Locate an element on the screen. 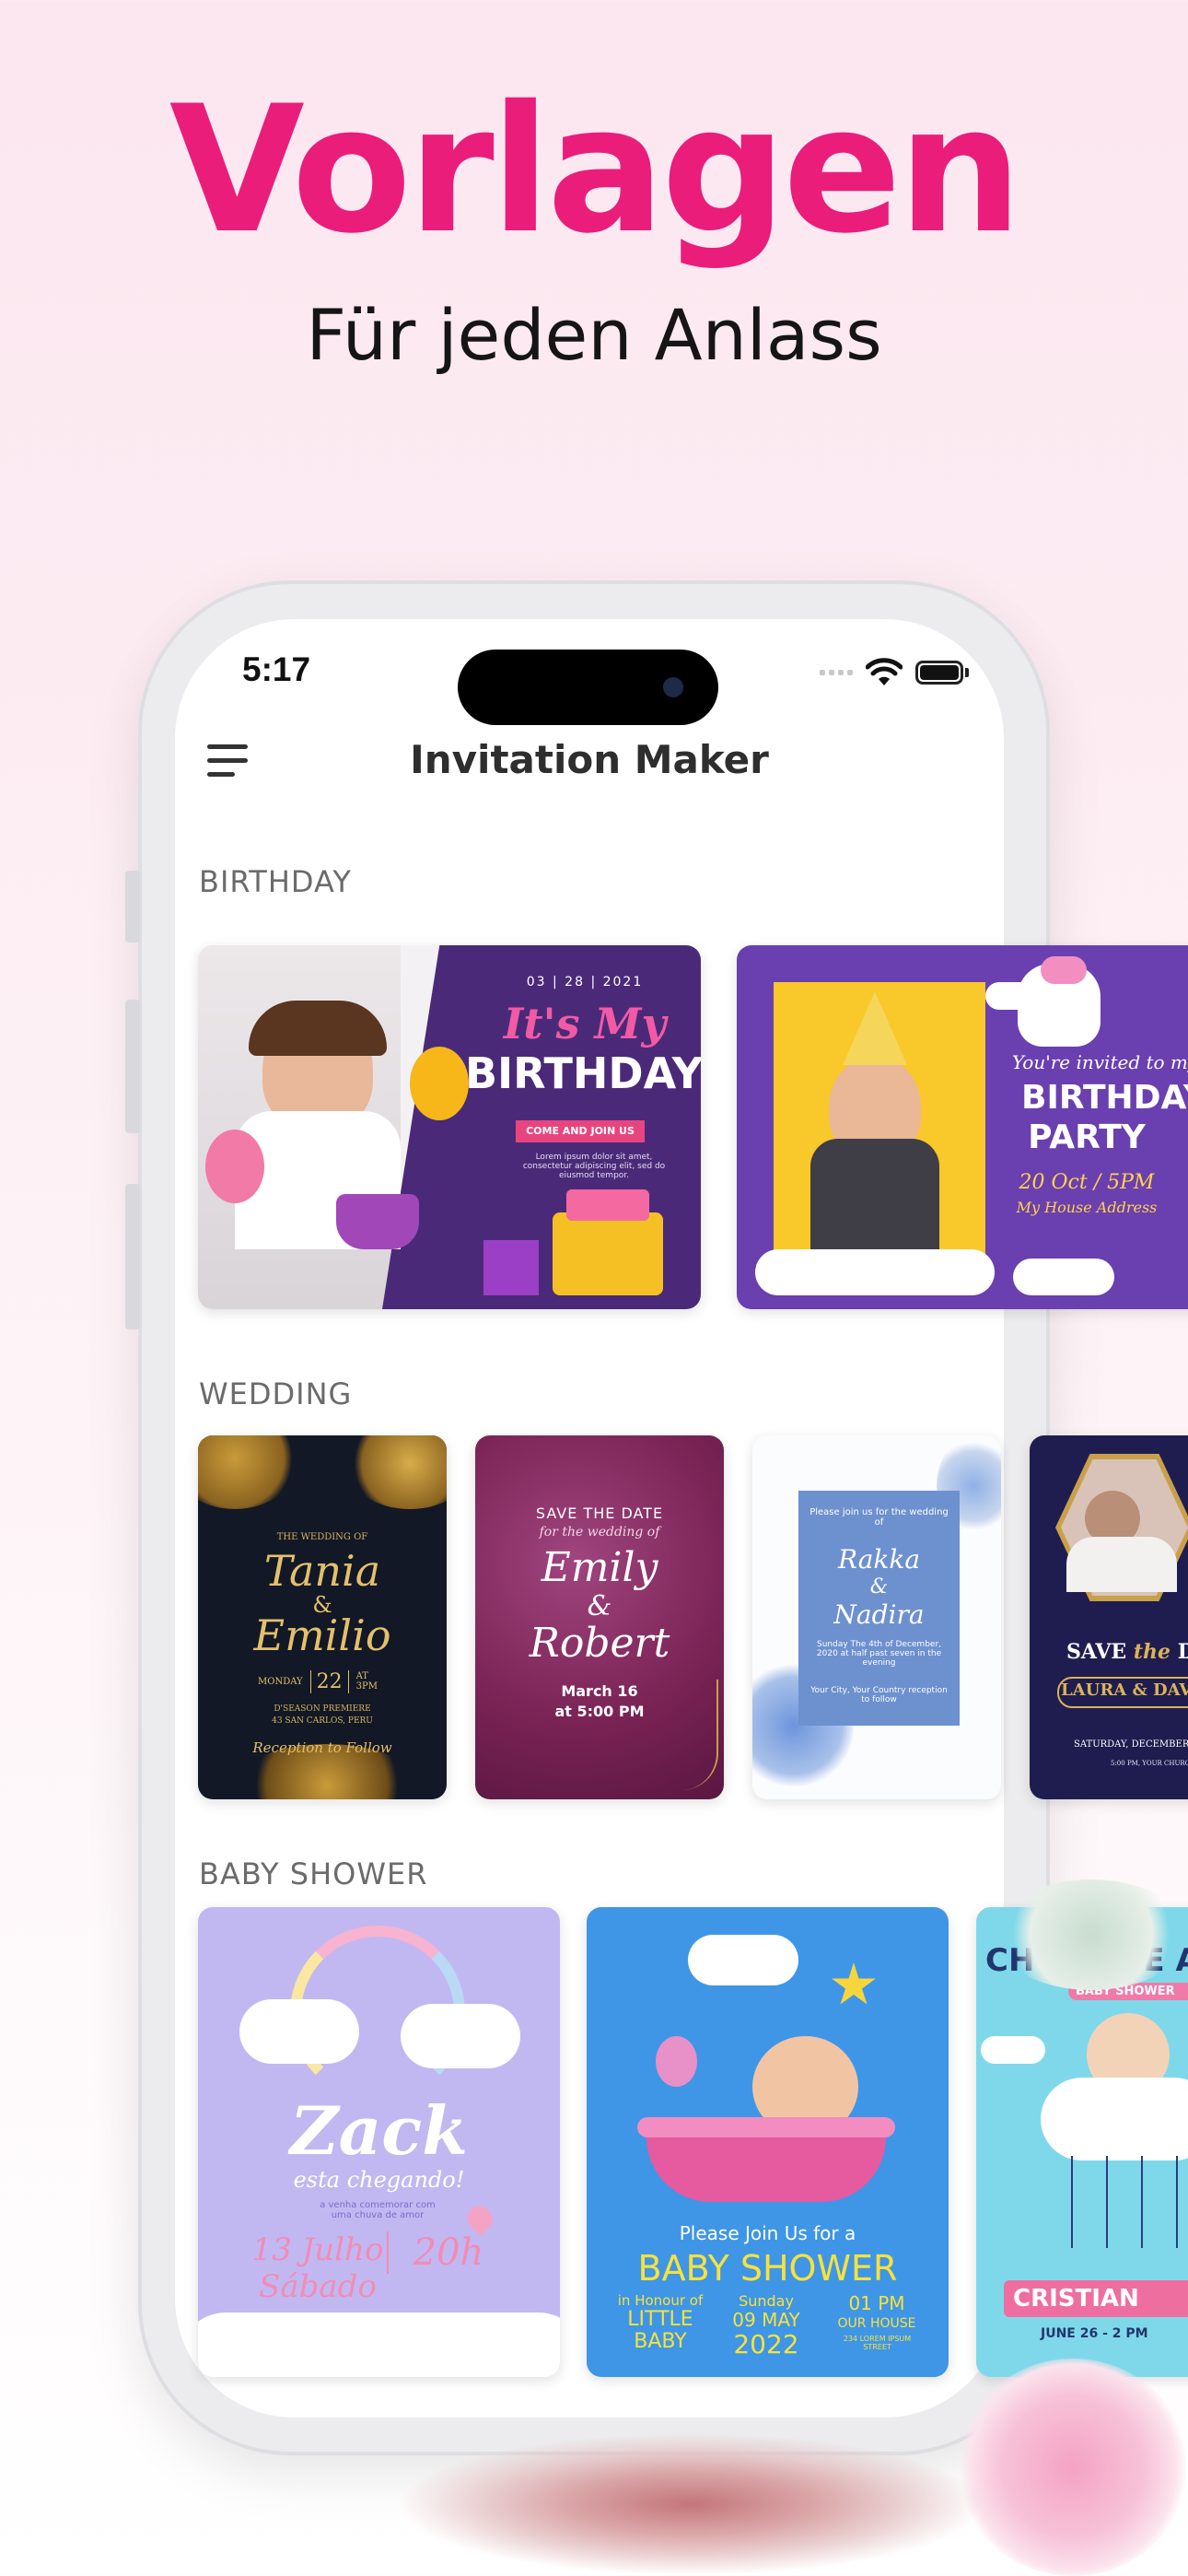 This screenshot has height=2576, width=1188. birthday-card-2-line2: PARTY is located at coordinates (1087, 1137).